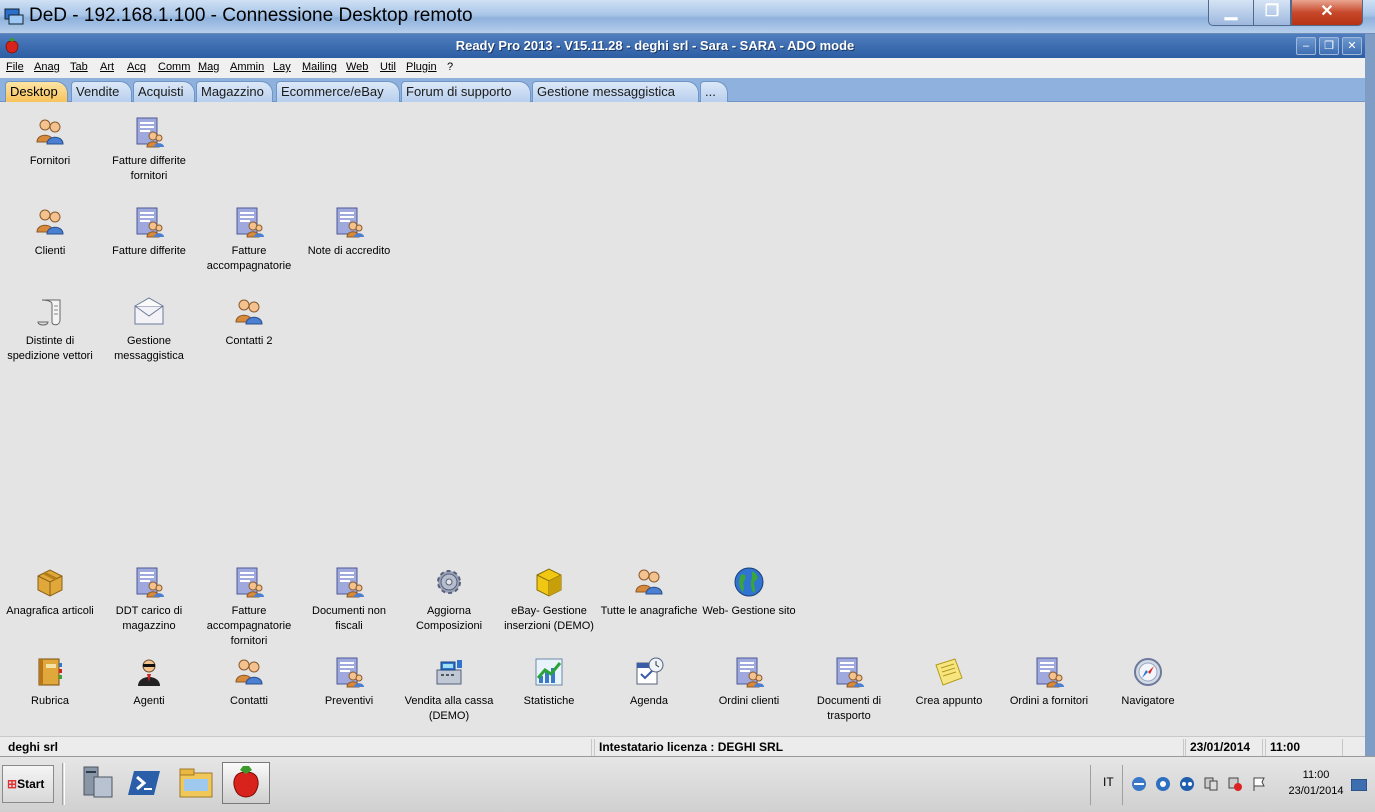  Describe the element at coordinates (1272, 13) in the screenshot. I see `window-maximize-button: ❐` at that location.